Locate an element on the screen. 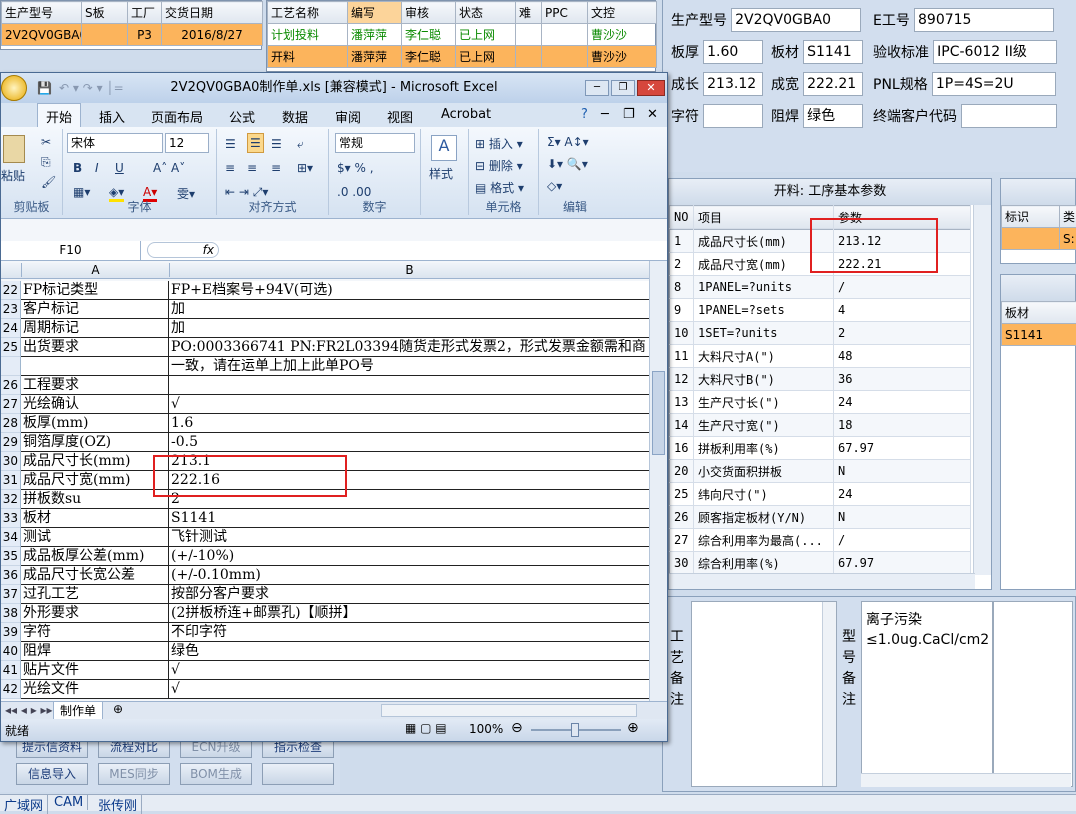 This screenshot has width=1076, height=814. cell: 2V2QV0GBA0 is located at coordinates (42, 35).